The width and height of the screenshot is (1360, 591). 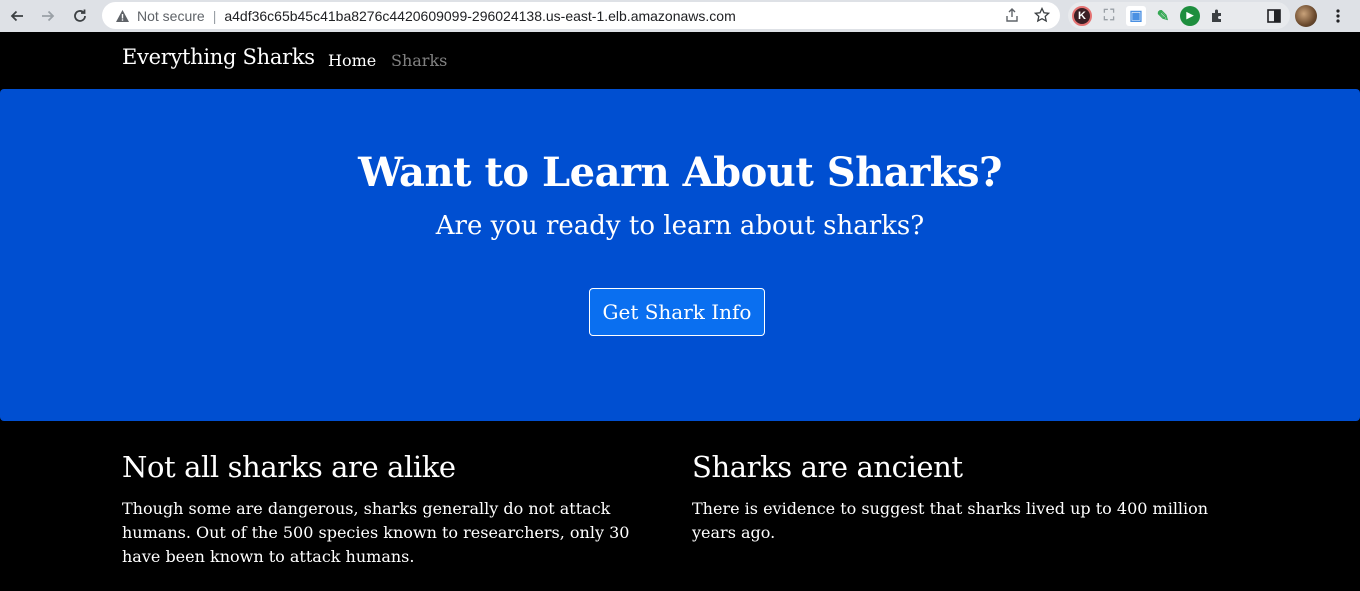 I want to click on column-heading: Sharks are ancient, so click(x=827, y=467).